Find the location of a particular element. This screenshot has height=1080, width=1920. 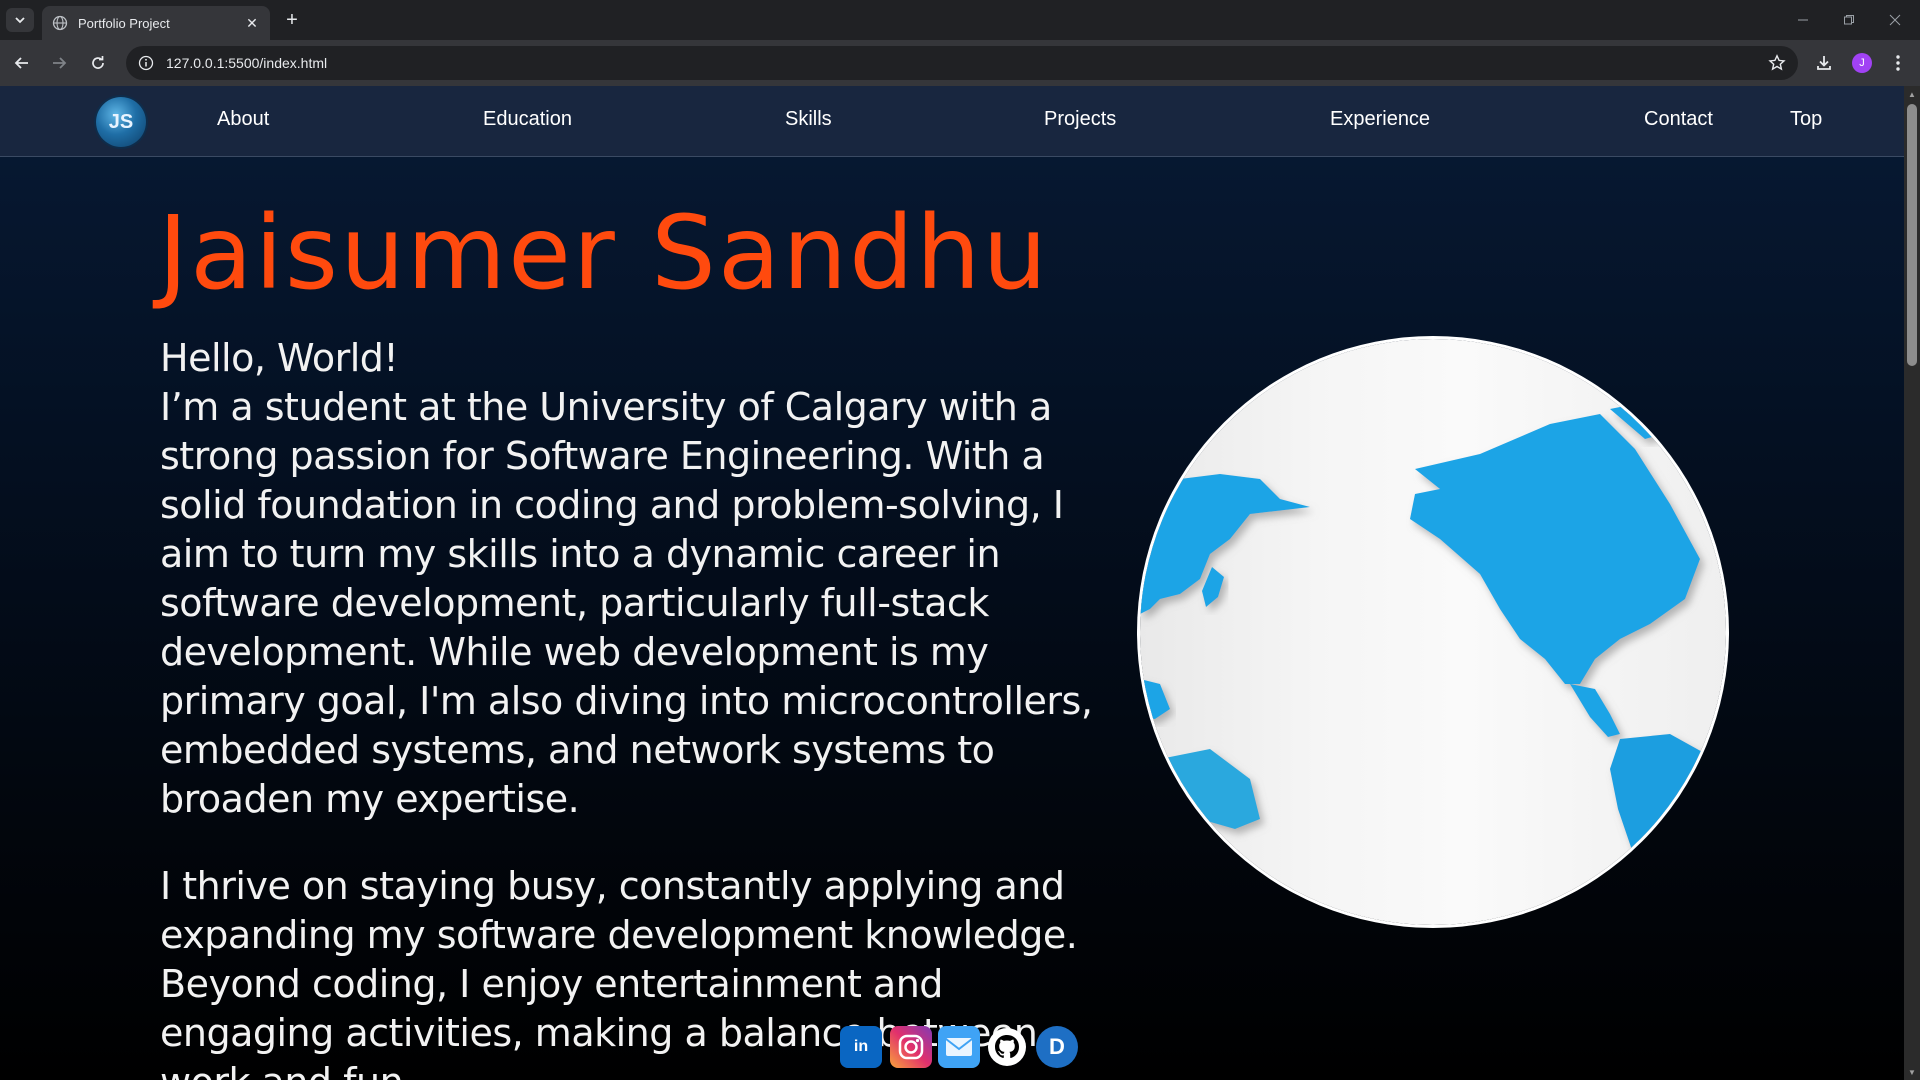

instagram-glyph-icon is located at coordinates (911, 1047).